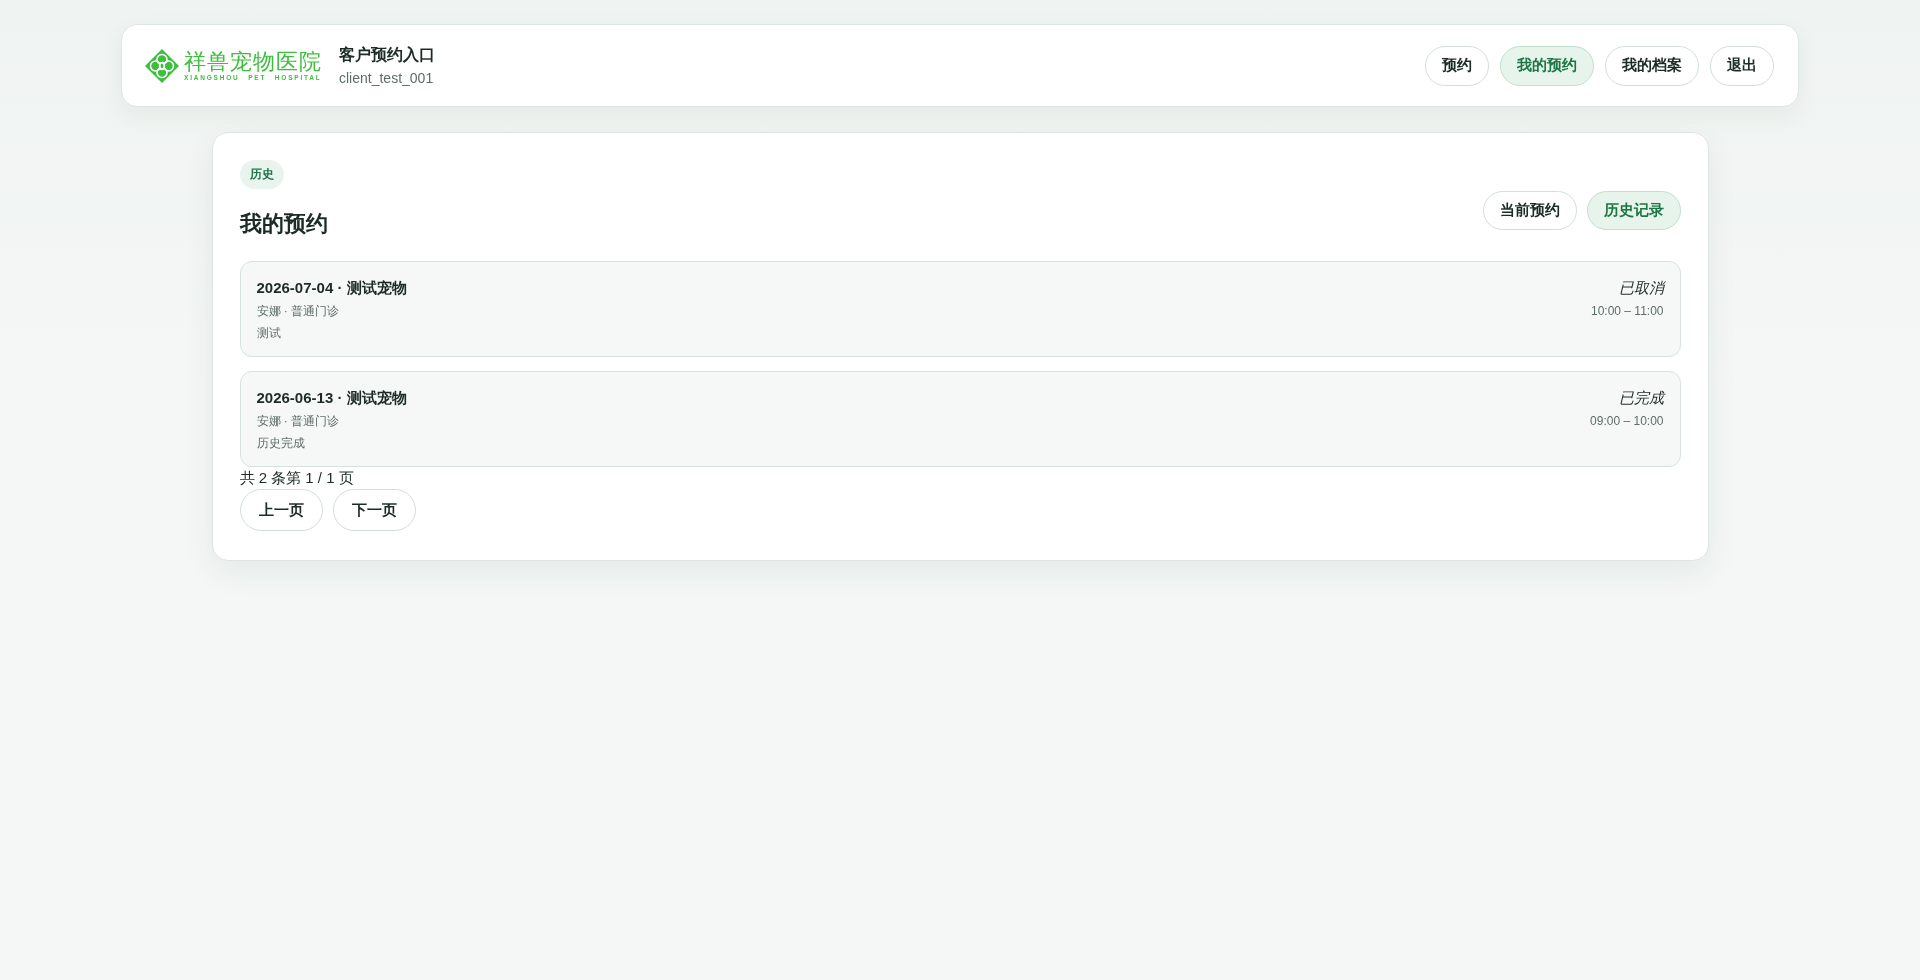 The image size is (1920, 980). What do you see at coordinates (387, 54) in the screenshot?
I see `portal-title: 客户预约入口` at bounding box center [387, 54].